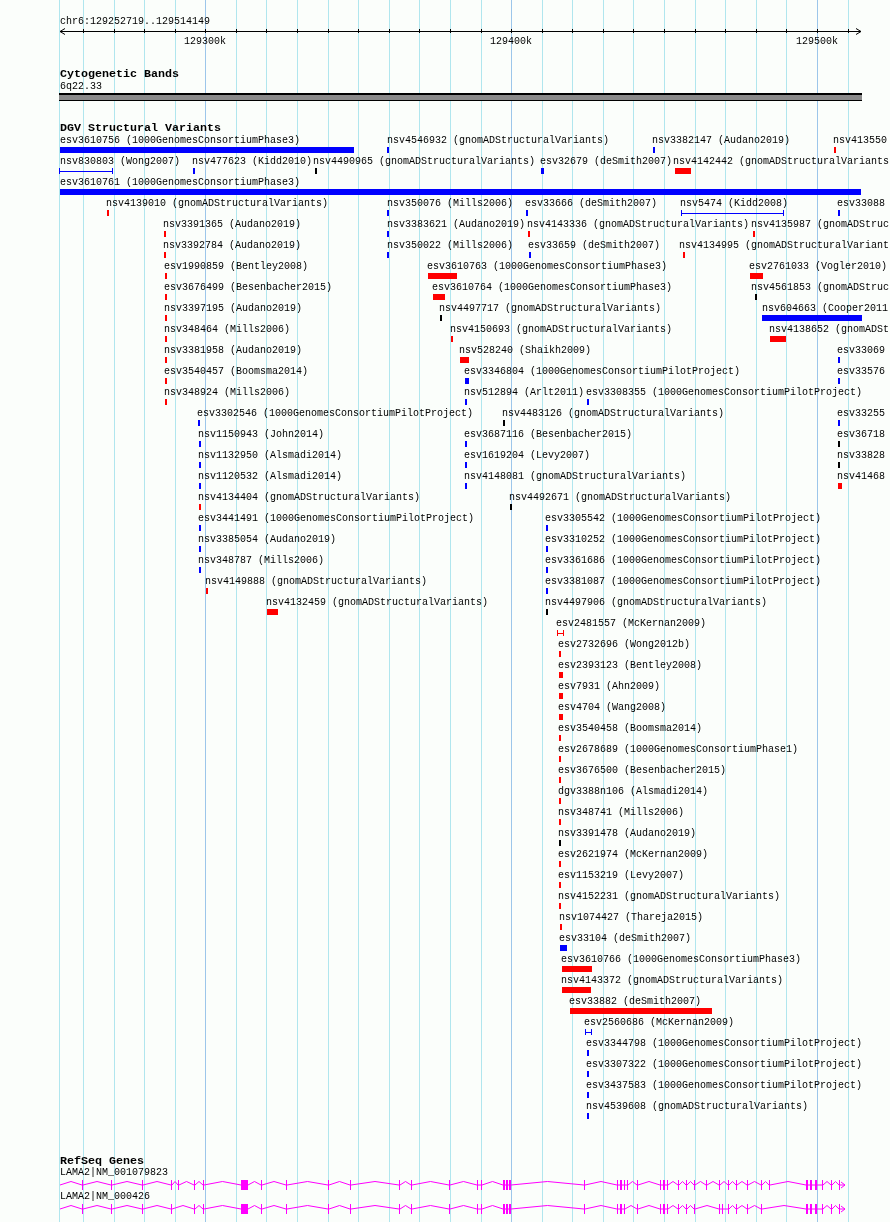 This screenshot has width=890, height=1222. Describe the element at coordinates (825, 308) in the screenshot. I see `variant-label: nsv604663 (Cooper2011` at that location.